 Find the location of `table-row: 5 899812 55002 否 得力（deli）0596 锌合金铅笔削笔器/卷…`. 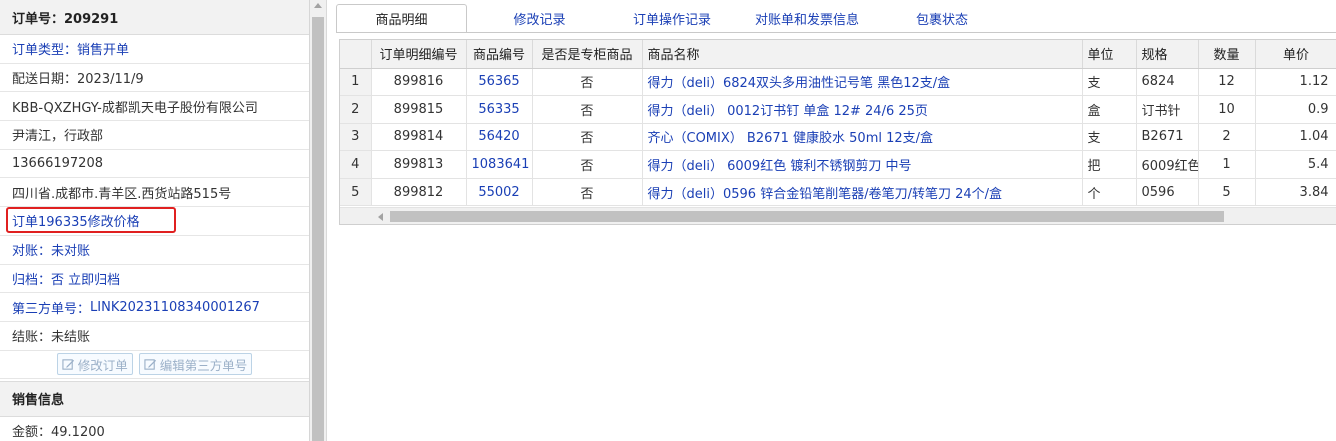

table-row: 5 899812 55002 否 得力（deli）0596 锌合金铅笔削笔器/卷… is located at coordinates (838, 192).